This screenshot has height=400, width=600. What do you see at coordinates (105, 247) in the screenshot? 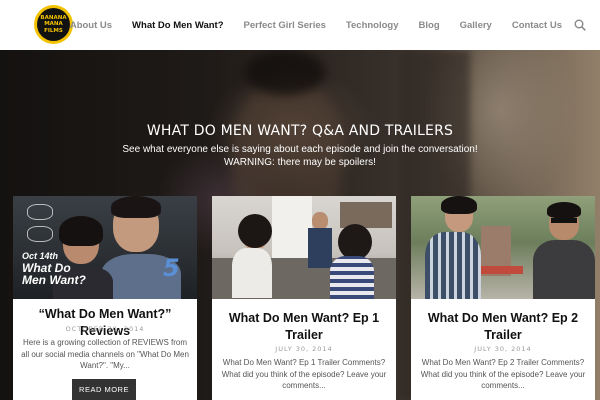
I see `card-thumbnail: 5 Oct 14th What Do Men Want?` at bounding box center [105, 247].